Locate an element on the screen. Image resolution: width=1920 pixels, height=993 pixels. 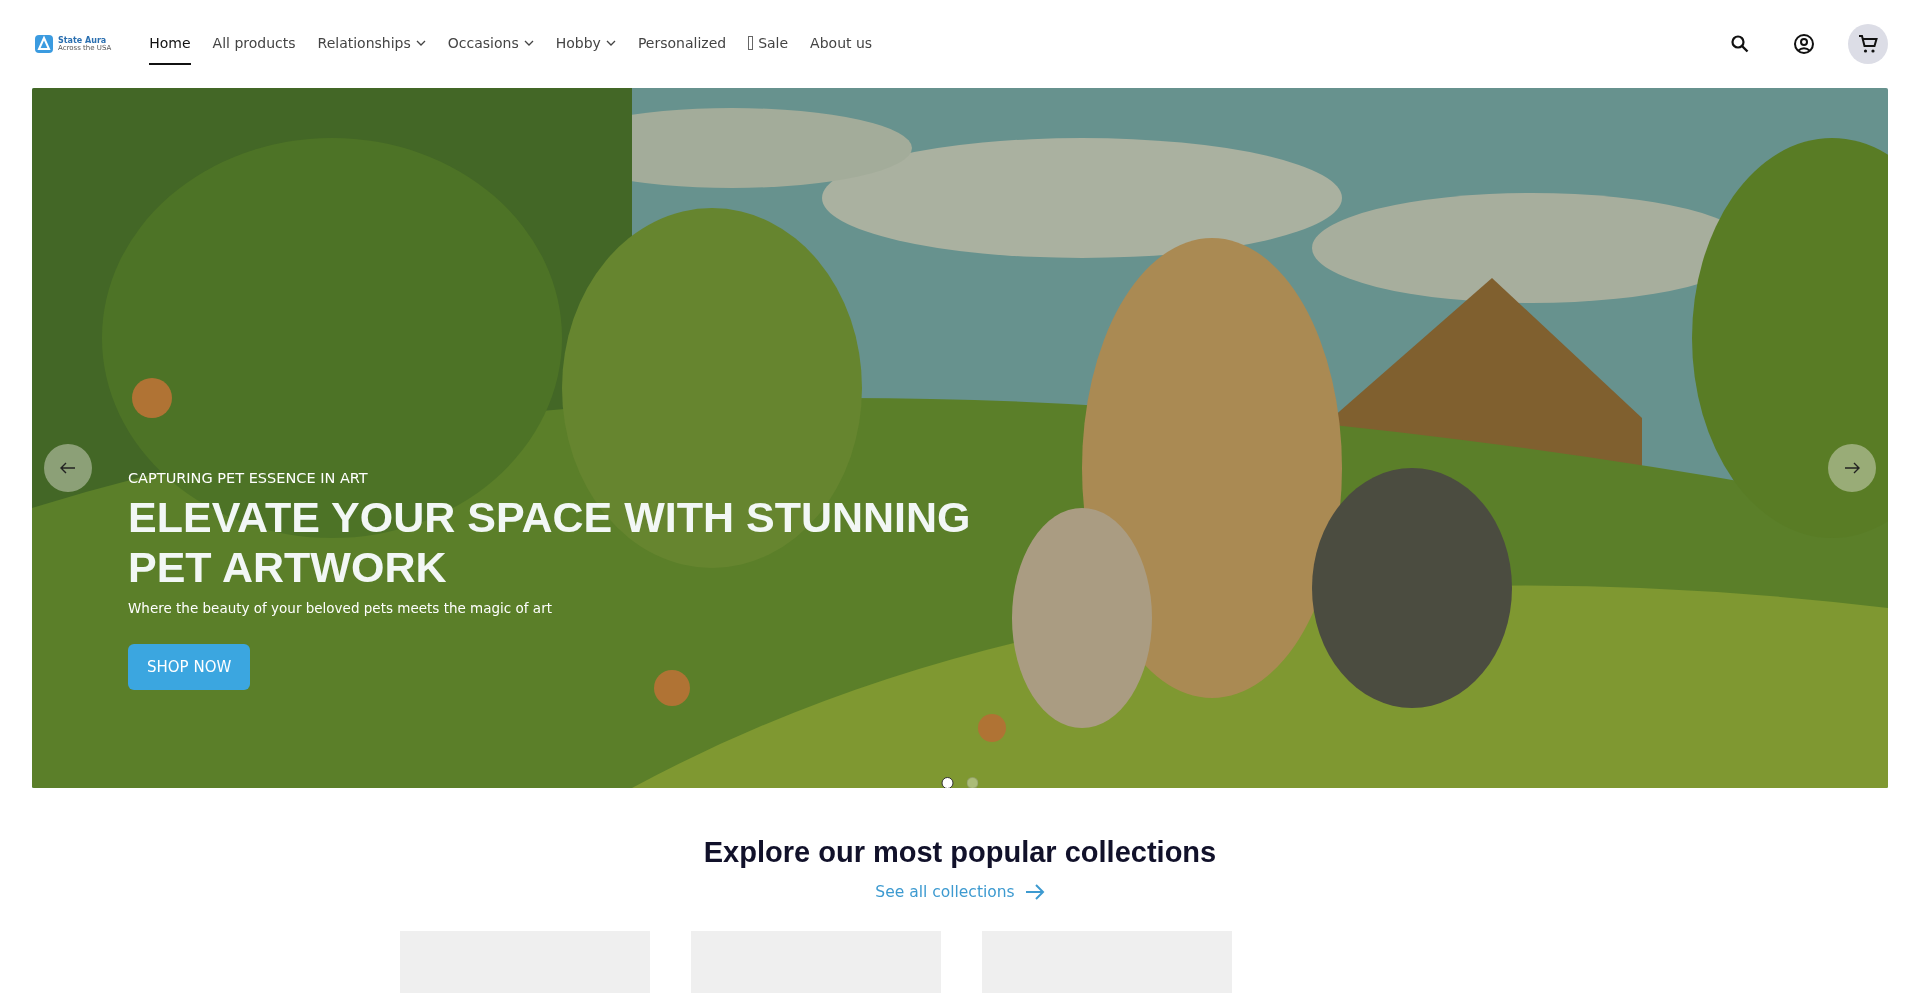
logo-name: State Aura is located at coordinates (83, 40).